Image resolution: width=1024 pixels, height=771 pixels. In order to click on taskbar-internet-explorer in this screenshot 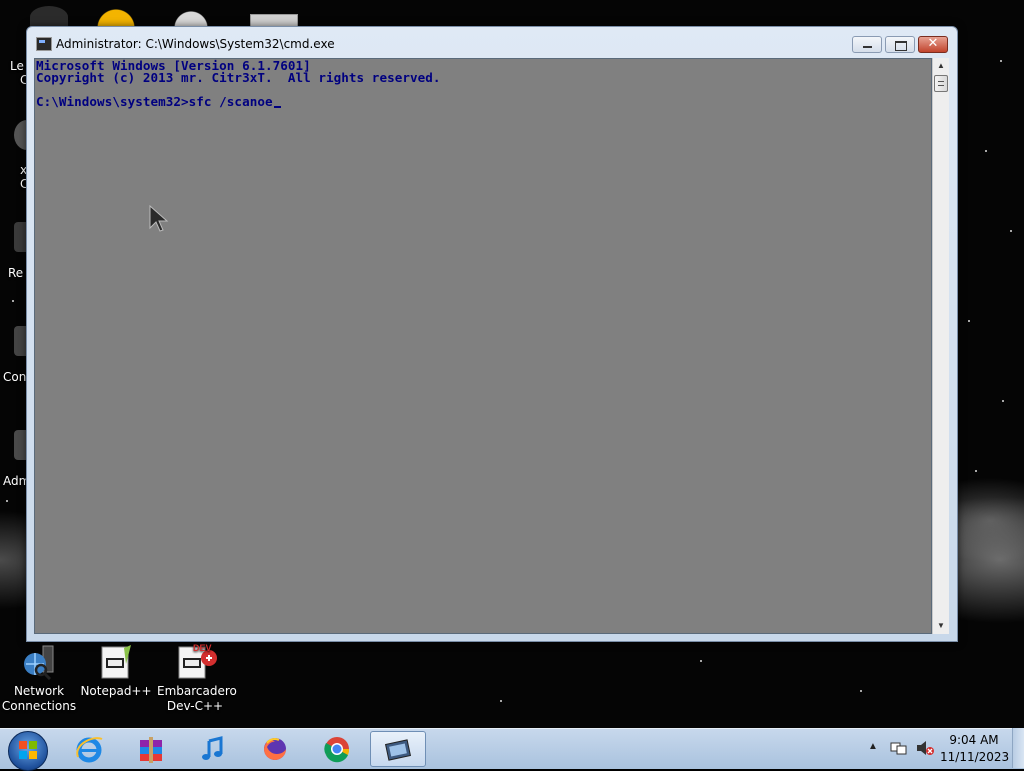, I will do `click(90, 749)`.